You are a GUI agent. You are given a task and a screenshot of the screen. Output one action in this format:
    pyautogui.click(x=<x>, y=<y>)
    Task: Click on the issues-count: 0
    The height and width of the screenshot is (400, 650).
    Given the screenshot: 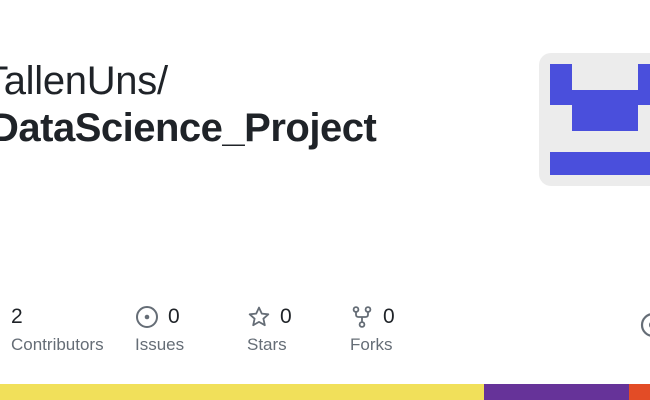 What is the action you would take?
    pyautogui.click(x=174, y=316)
    